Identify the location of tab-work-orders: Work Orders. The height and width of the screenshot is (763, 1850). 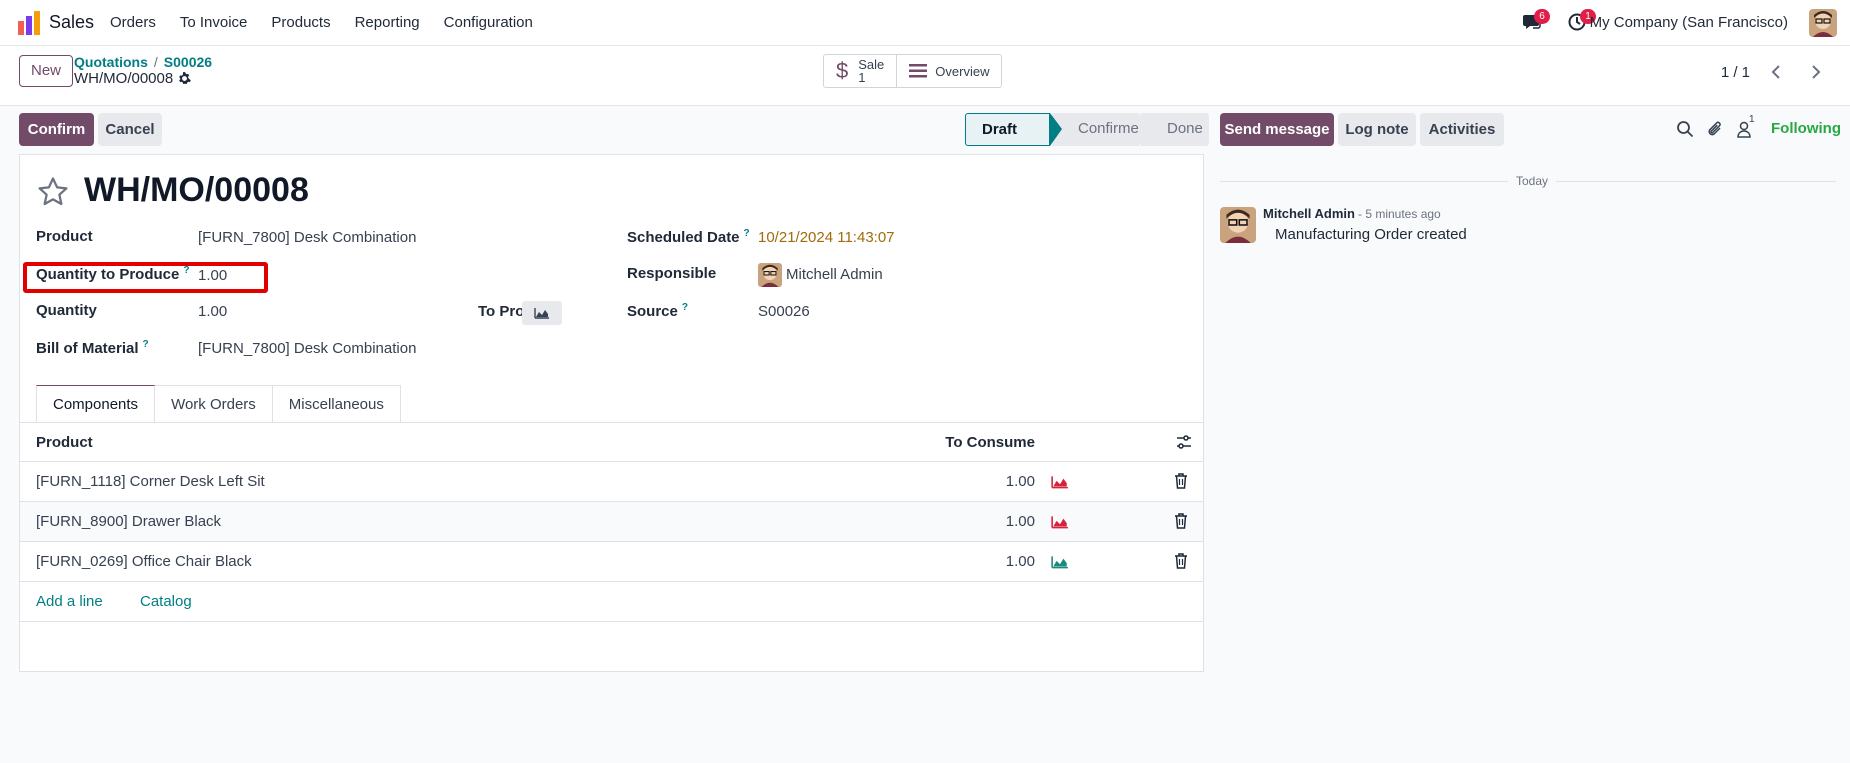
(214, 404).